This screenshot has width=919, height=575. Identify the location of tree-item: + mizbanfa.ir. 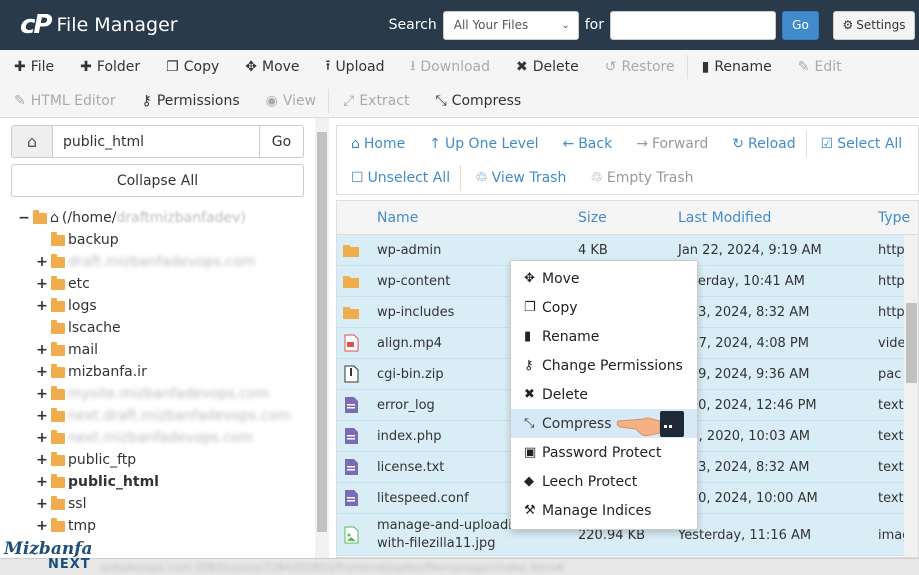
(168, 372).